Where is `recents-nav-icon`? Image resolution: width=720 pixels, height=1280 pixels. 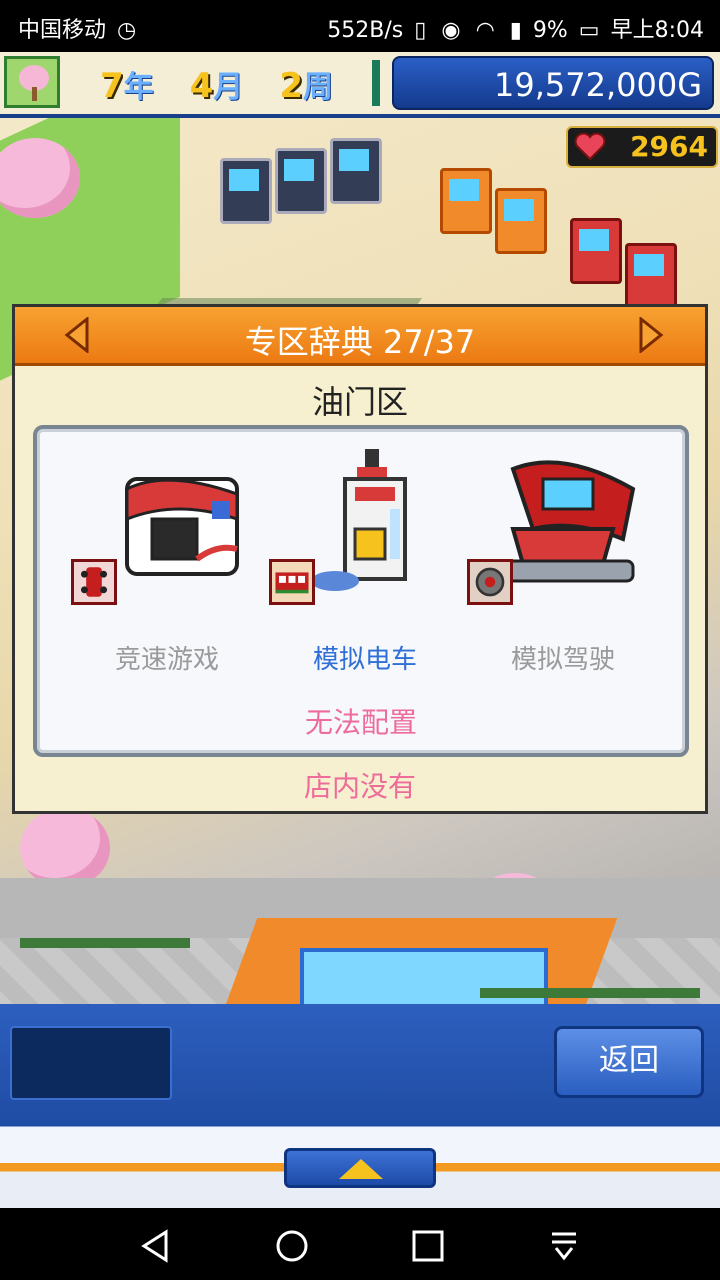 recents-nav-icon is located at coordinates (428, 1246).